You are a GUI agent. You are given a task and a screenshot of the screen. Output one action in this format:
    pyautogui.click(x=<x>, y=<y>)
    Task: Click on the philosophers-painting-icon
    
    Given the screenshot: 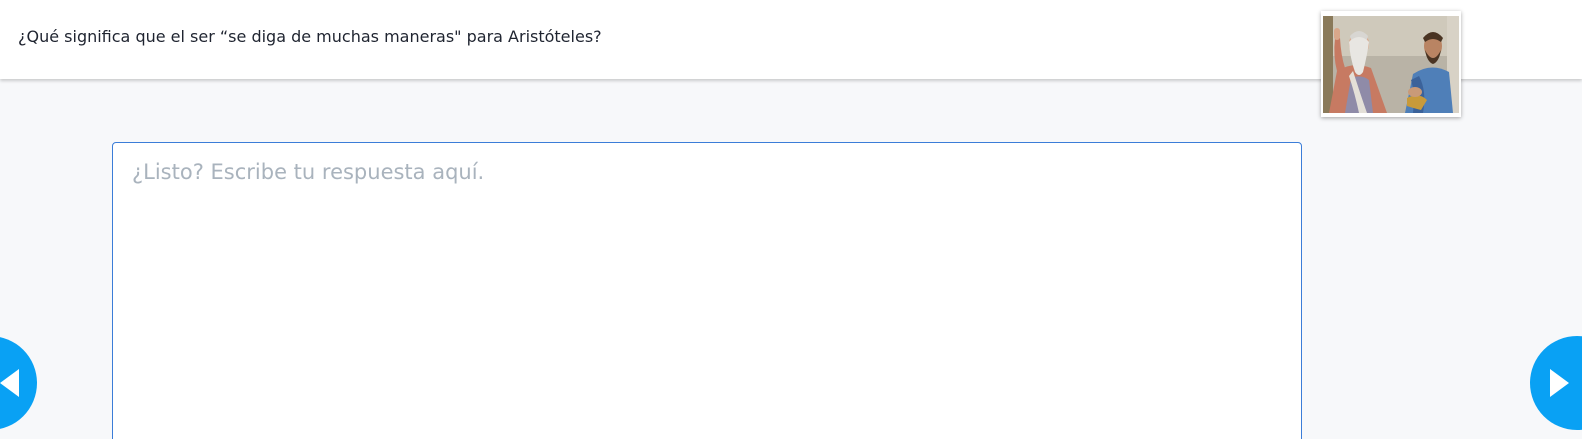 What is the action you would take?
    pyautogui.click(x=1391, y=64)
    